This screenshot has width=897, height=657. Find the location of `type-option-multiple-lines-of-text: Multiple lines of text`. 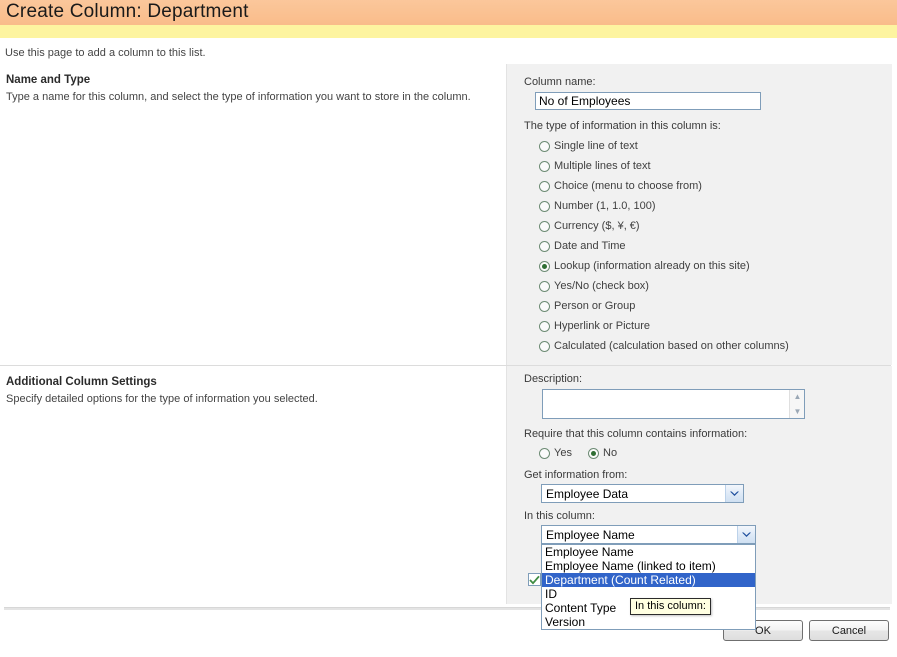

type-option-multiple-lines-of-text: Multiple lines of text is located at coordinates (595, 166).